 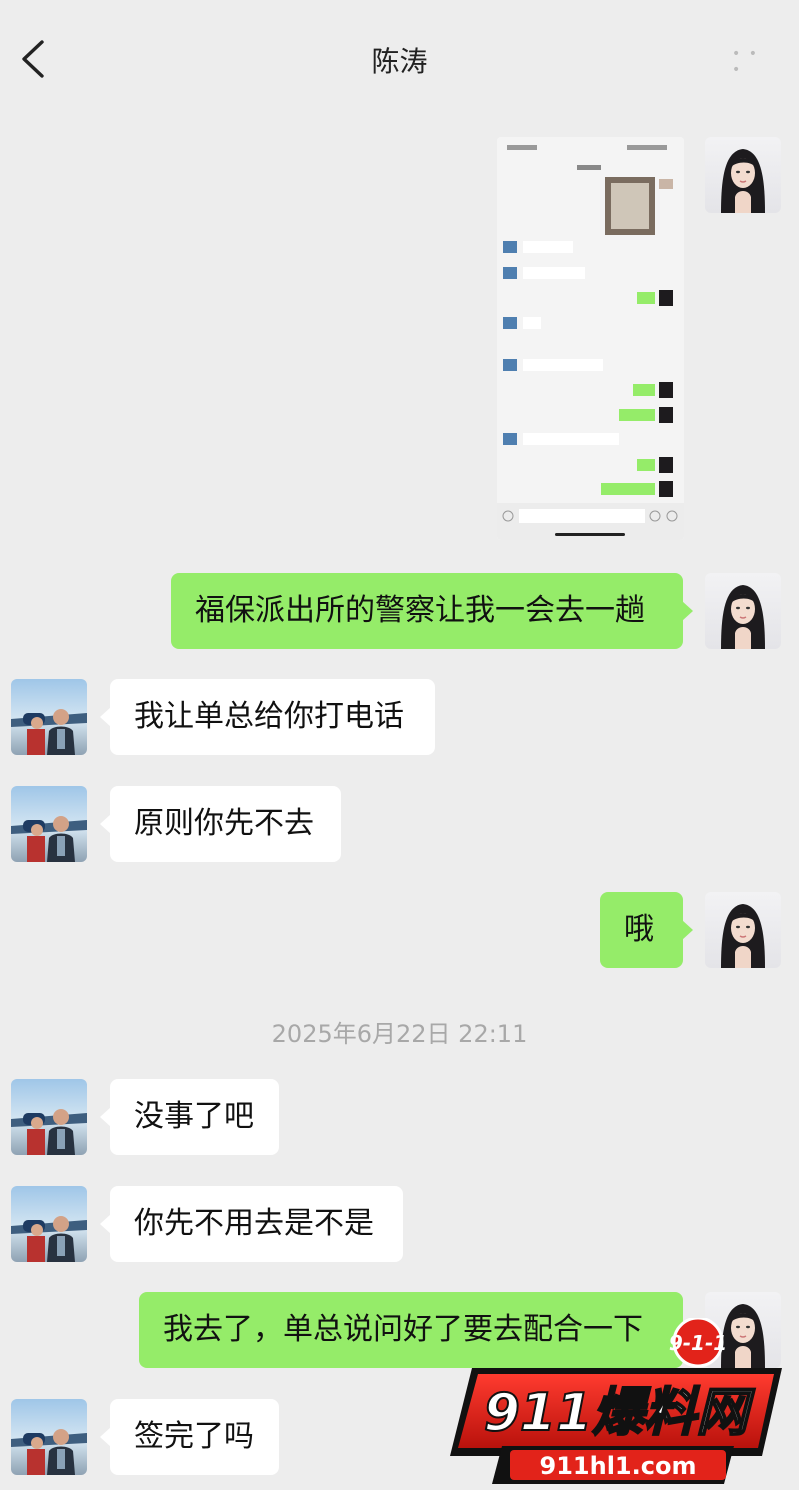 I want to click on message-bubble-other: 原则你先不去, so click(x=220, y=824).